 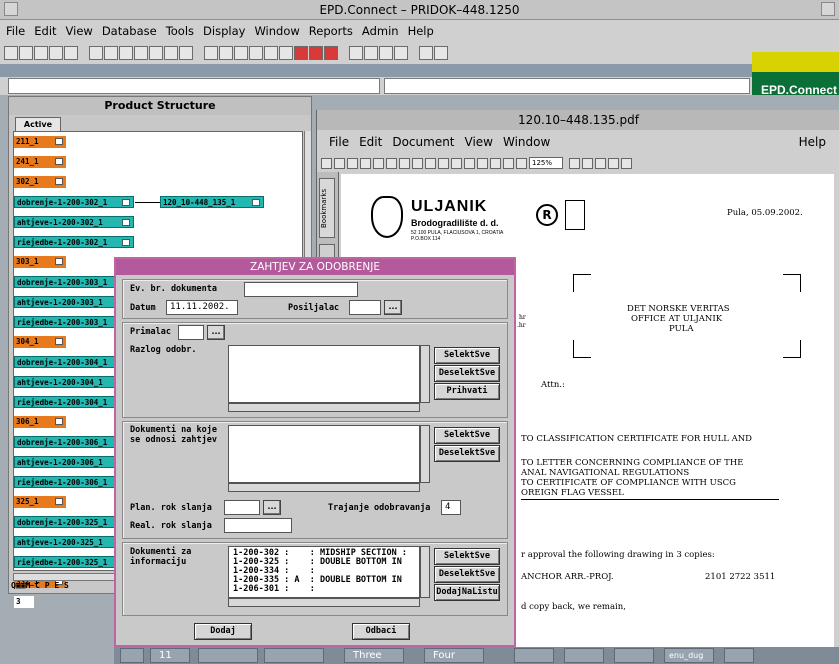 I want to click on tree-node: dobrenje-1-200-302_1, so click(x=74, y=202).